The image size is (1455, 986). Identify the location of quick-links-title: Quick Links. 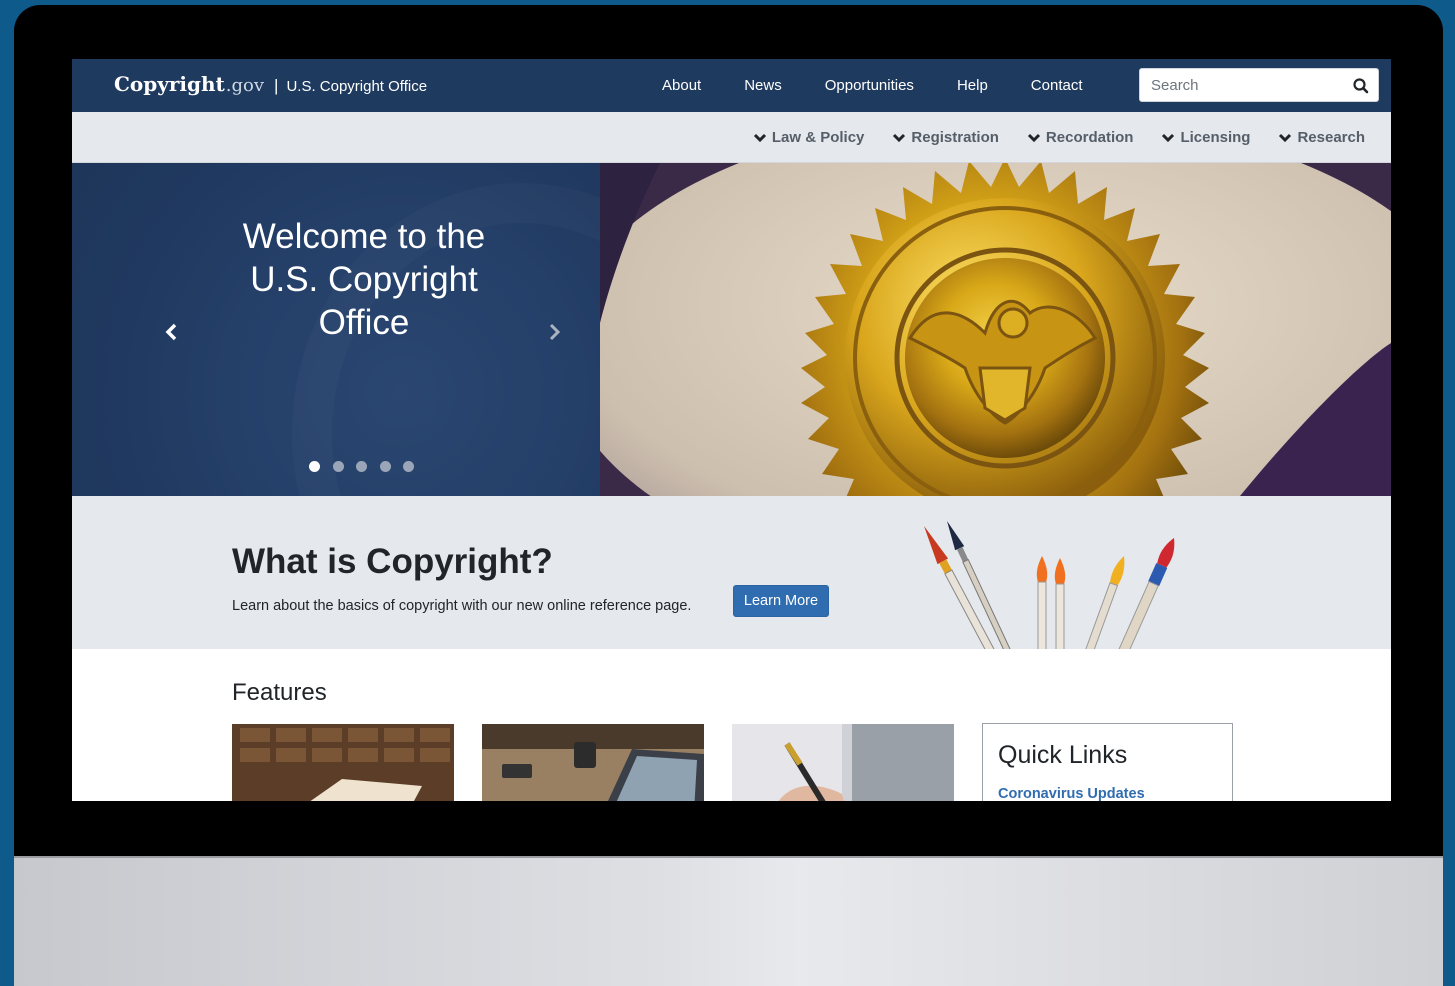
(1063, 755).